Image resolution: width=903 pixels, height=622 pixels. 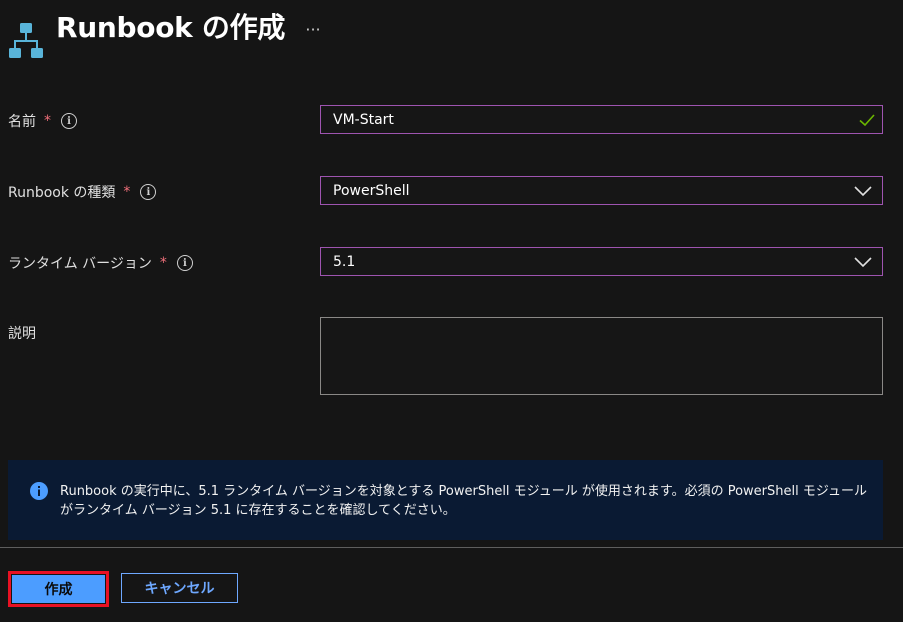 I want to click on create-button: 作成, so click(x=58, y=589).